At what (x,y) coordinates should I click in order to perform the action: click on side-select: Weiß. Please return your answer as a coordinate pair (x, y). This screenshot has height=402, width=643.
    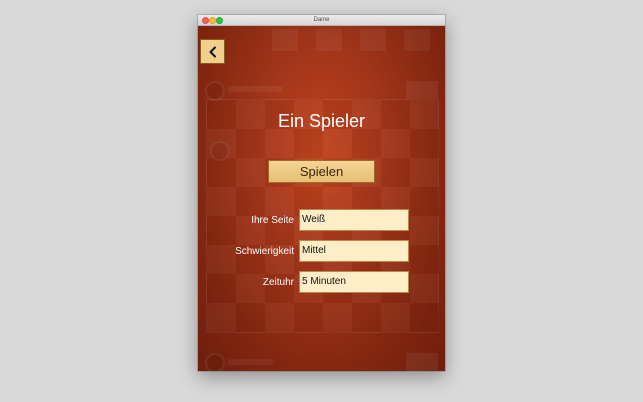
    Looking at the image, I should click on (354, 220).